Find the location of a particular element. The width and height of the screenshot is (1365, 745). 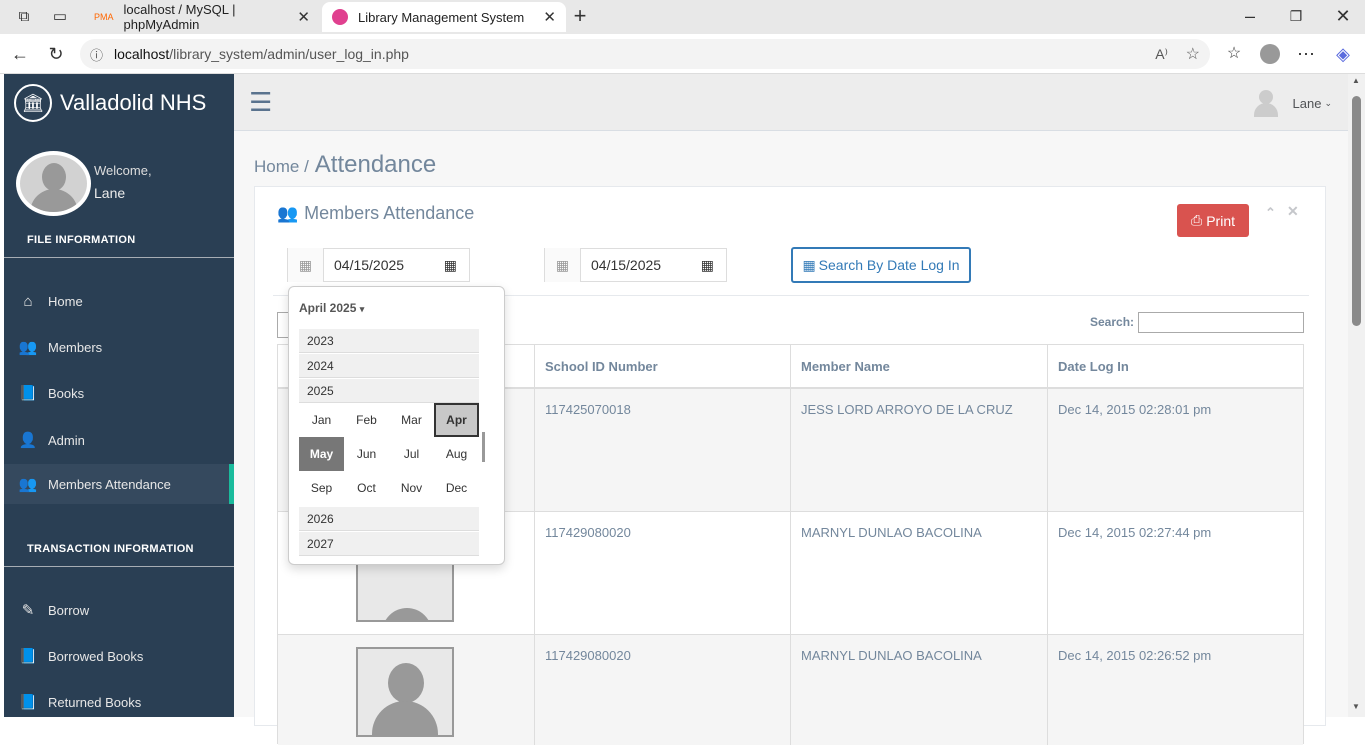

sidebar-item-label: Admin is located at coordinates (66, 440).